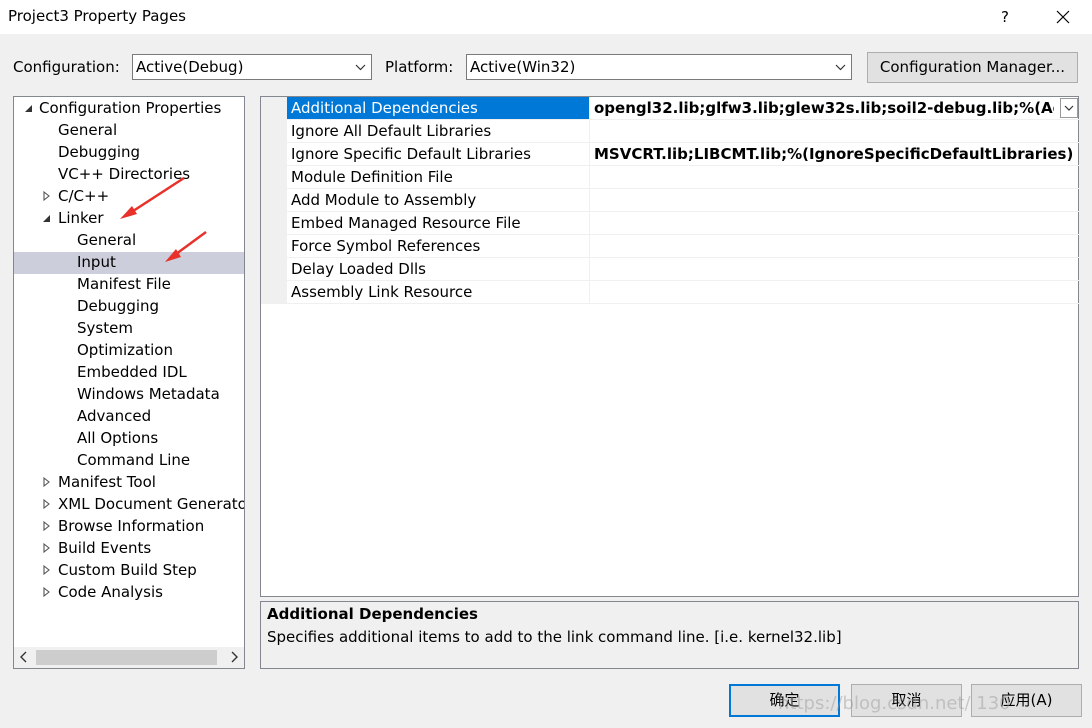 The image size is (1092, 728). I want to click on tree-item-label: VC++ Directories, so click(124, 174).